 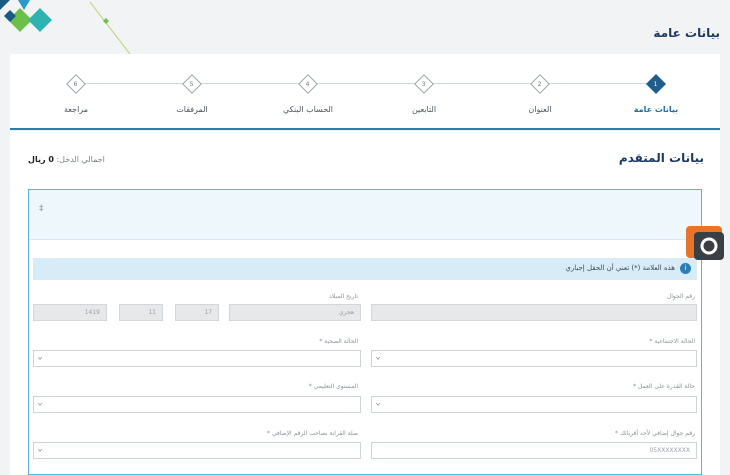 What do you see at coordinates (424, 84) in the screenshot?
I see `step-marker: 3` at bounding box center [424, 84].